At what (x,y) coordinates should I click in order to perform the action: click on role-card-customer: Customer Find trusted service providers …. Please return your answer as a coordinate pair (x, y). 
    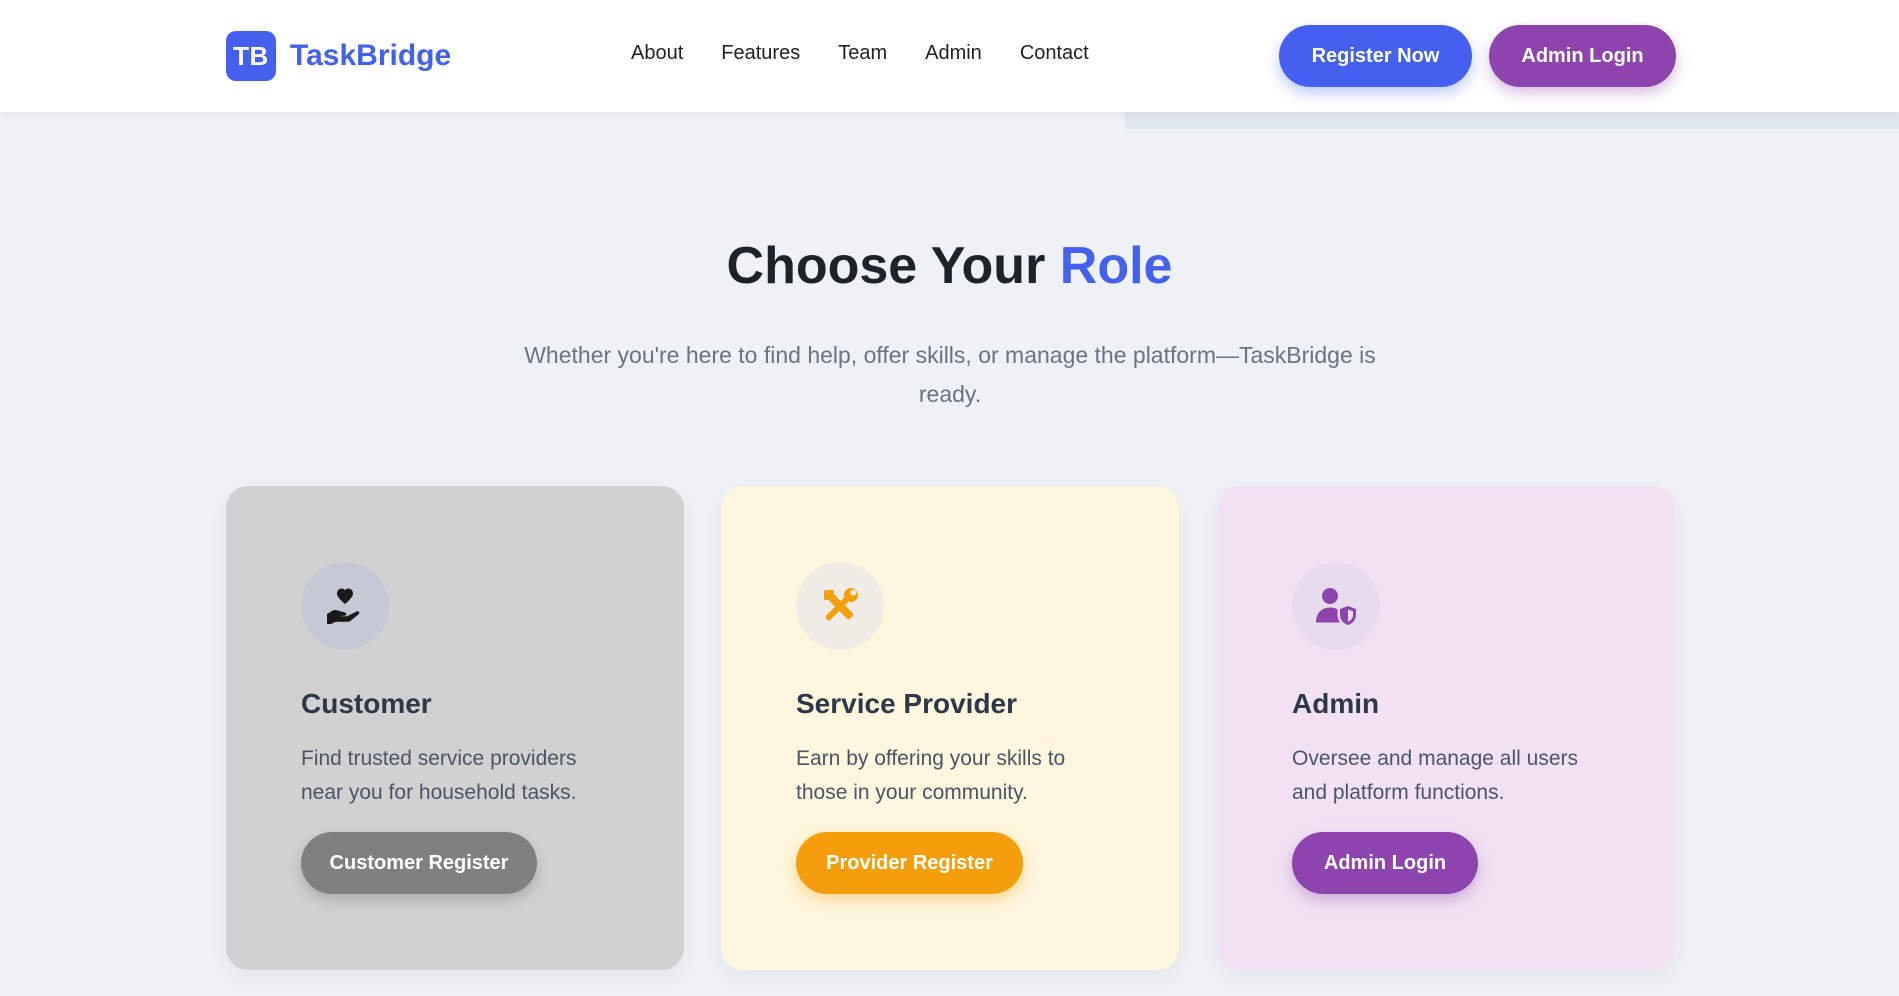
    Looking at the image, I should click on (455, 728).